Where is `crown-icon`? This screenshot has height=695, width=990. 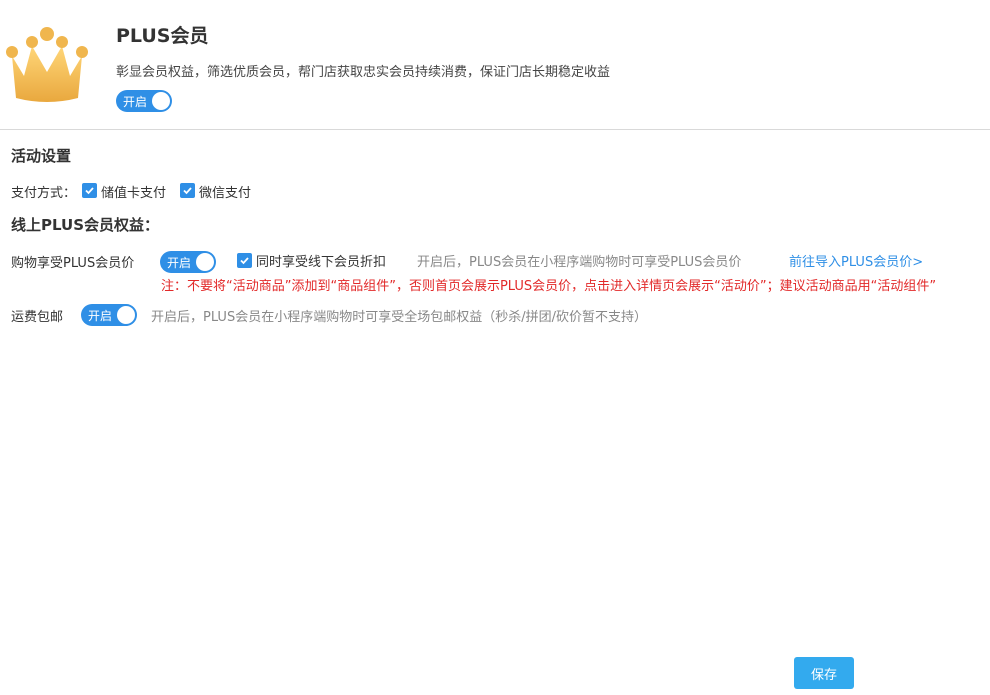 crown-icon is located at coordinates (47, 64).